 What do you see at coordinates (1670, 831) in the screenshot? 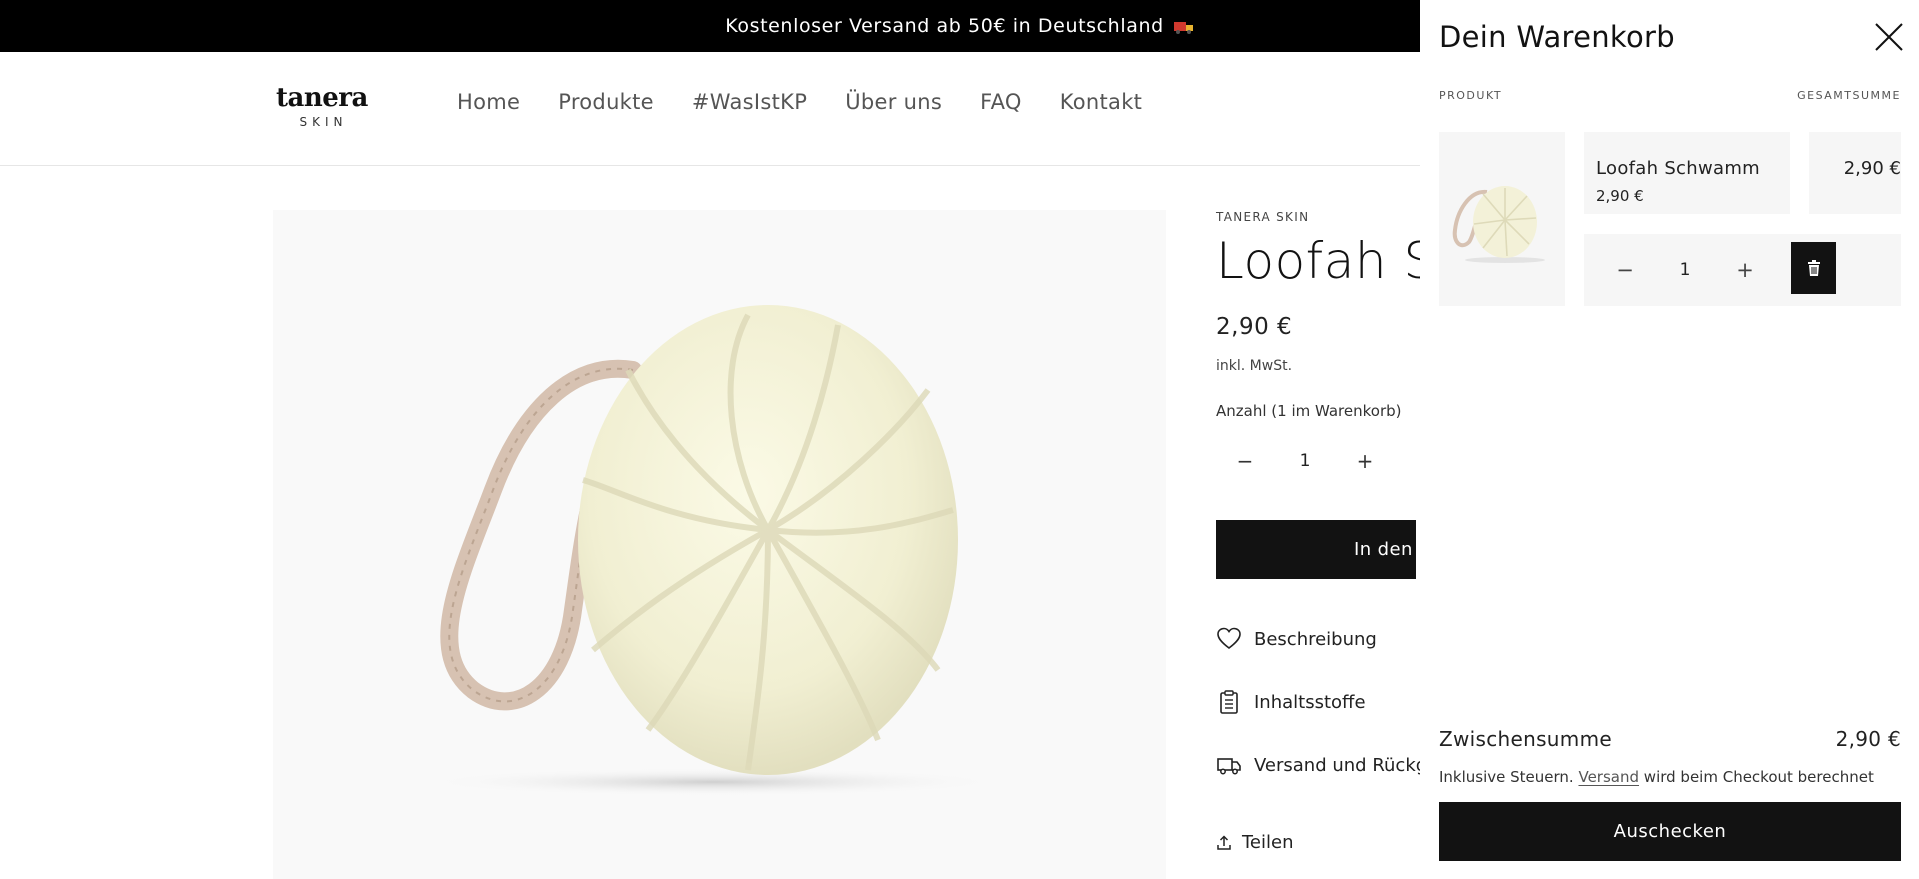
I see `checkout-button: Auschecken` at bounding box center [1670, 831].